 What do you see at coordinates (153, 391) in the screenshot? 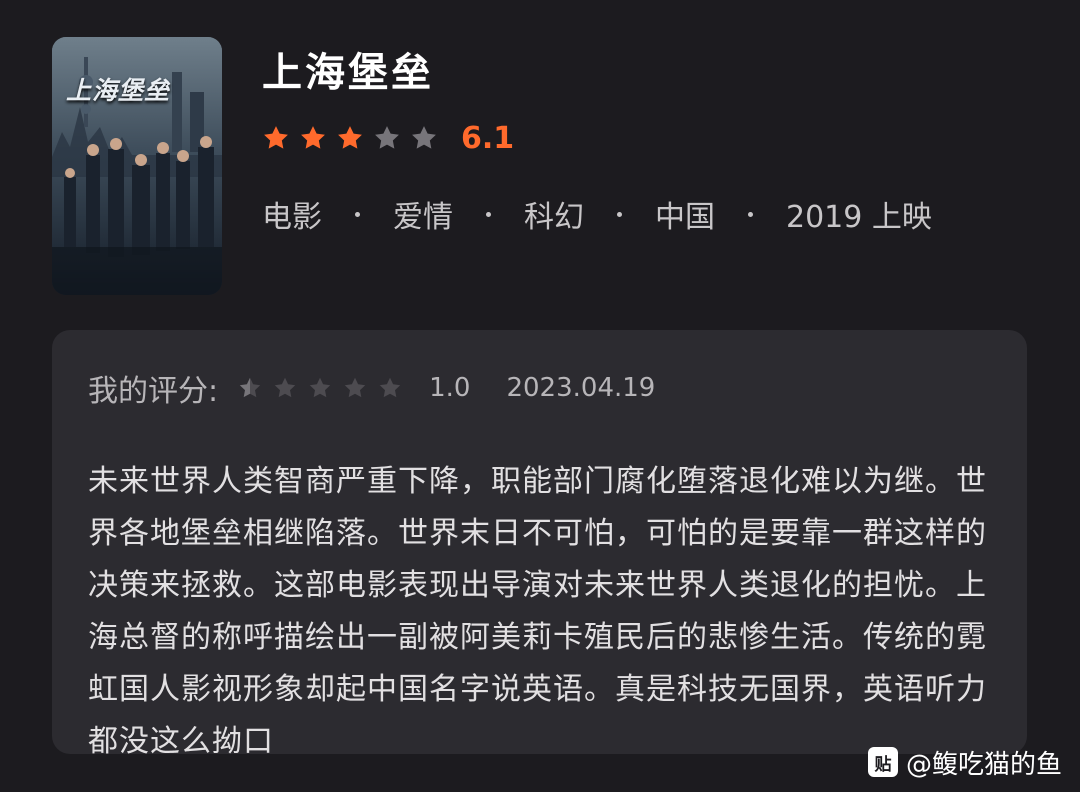
I see `my-rating-label: 我的评分:` at bounding box center [153, 391].